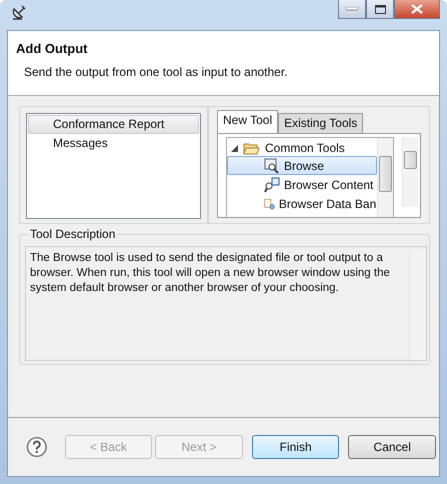 The image size is (447, 484). I want to click on expand-arrow-icon, so click(234, 148).